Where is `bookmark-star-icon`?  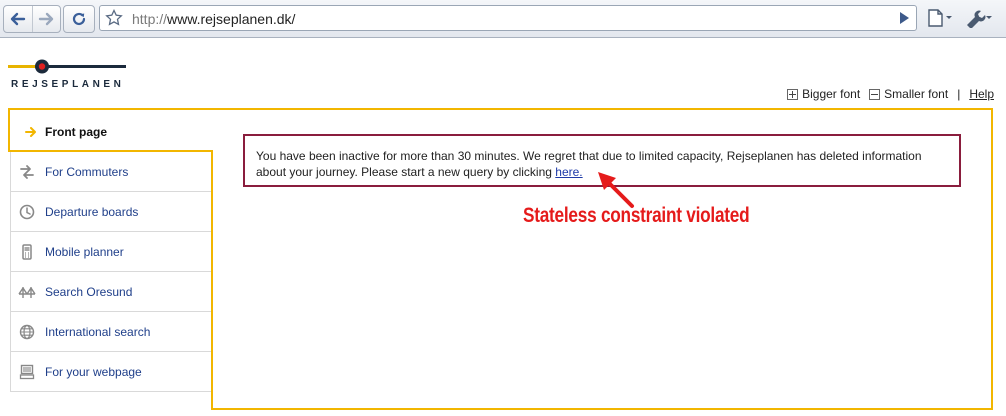 bookmark-star-icon is located at coordinates (114, 18).